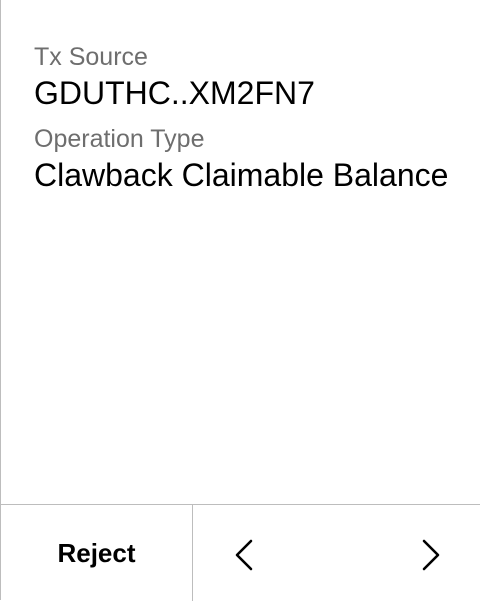 The image size is (480, 601). I want to click on navigation-area, so click(336, 553).